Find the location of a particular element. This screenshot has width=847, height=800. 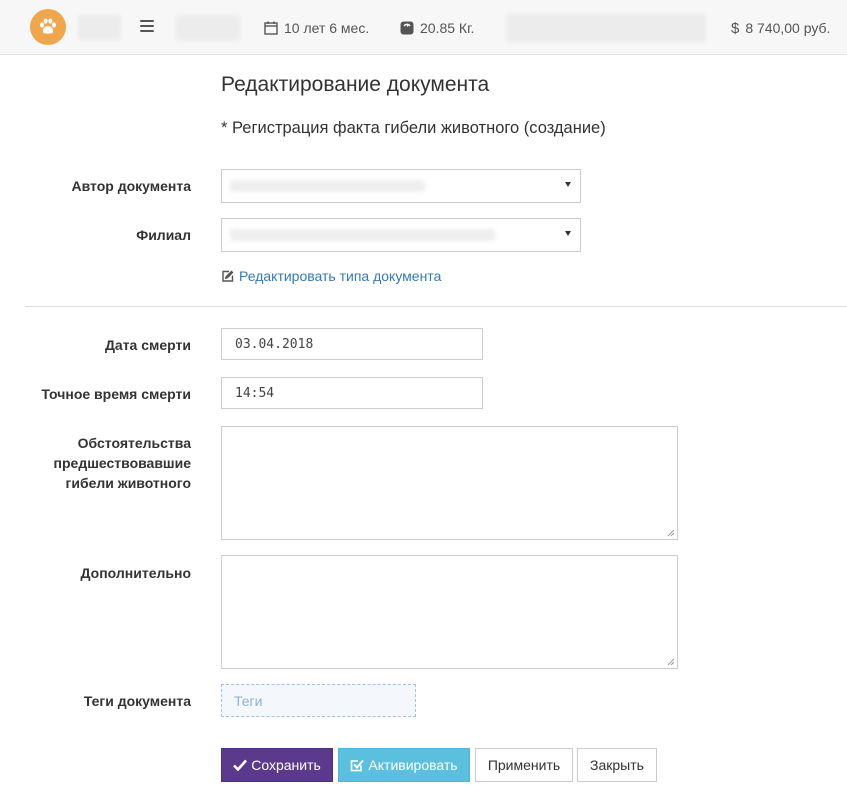

clinic-logo is located at coordinates (48, 27).